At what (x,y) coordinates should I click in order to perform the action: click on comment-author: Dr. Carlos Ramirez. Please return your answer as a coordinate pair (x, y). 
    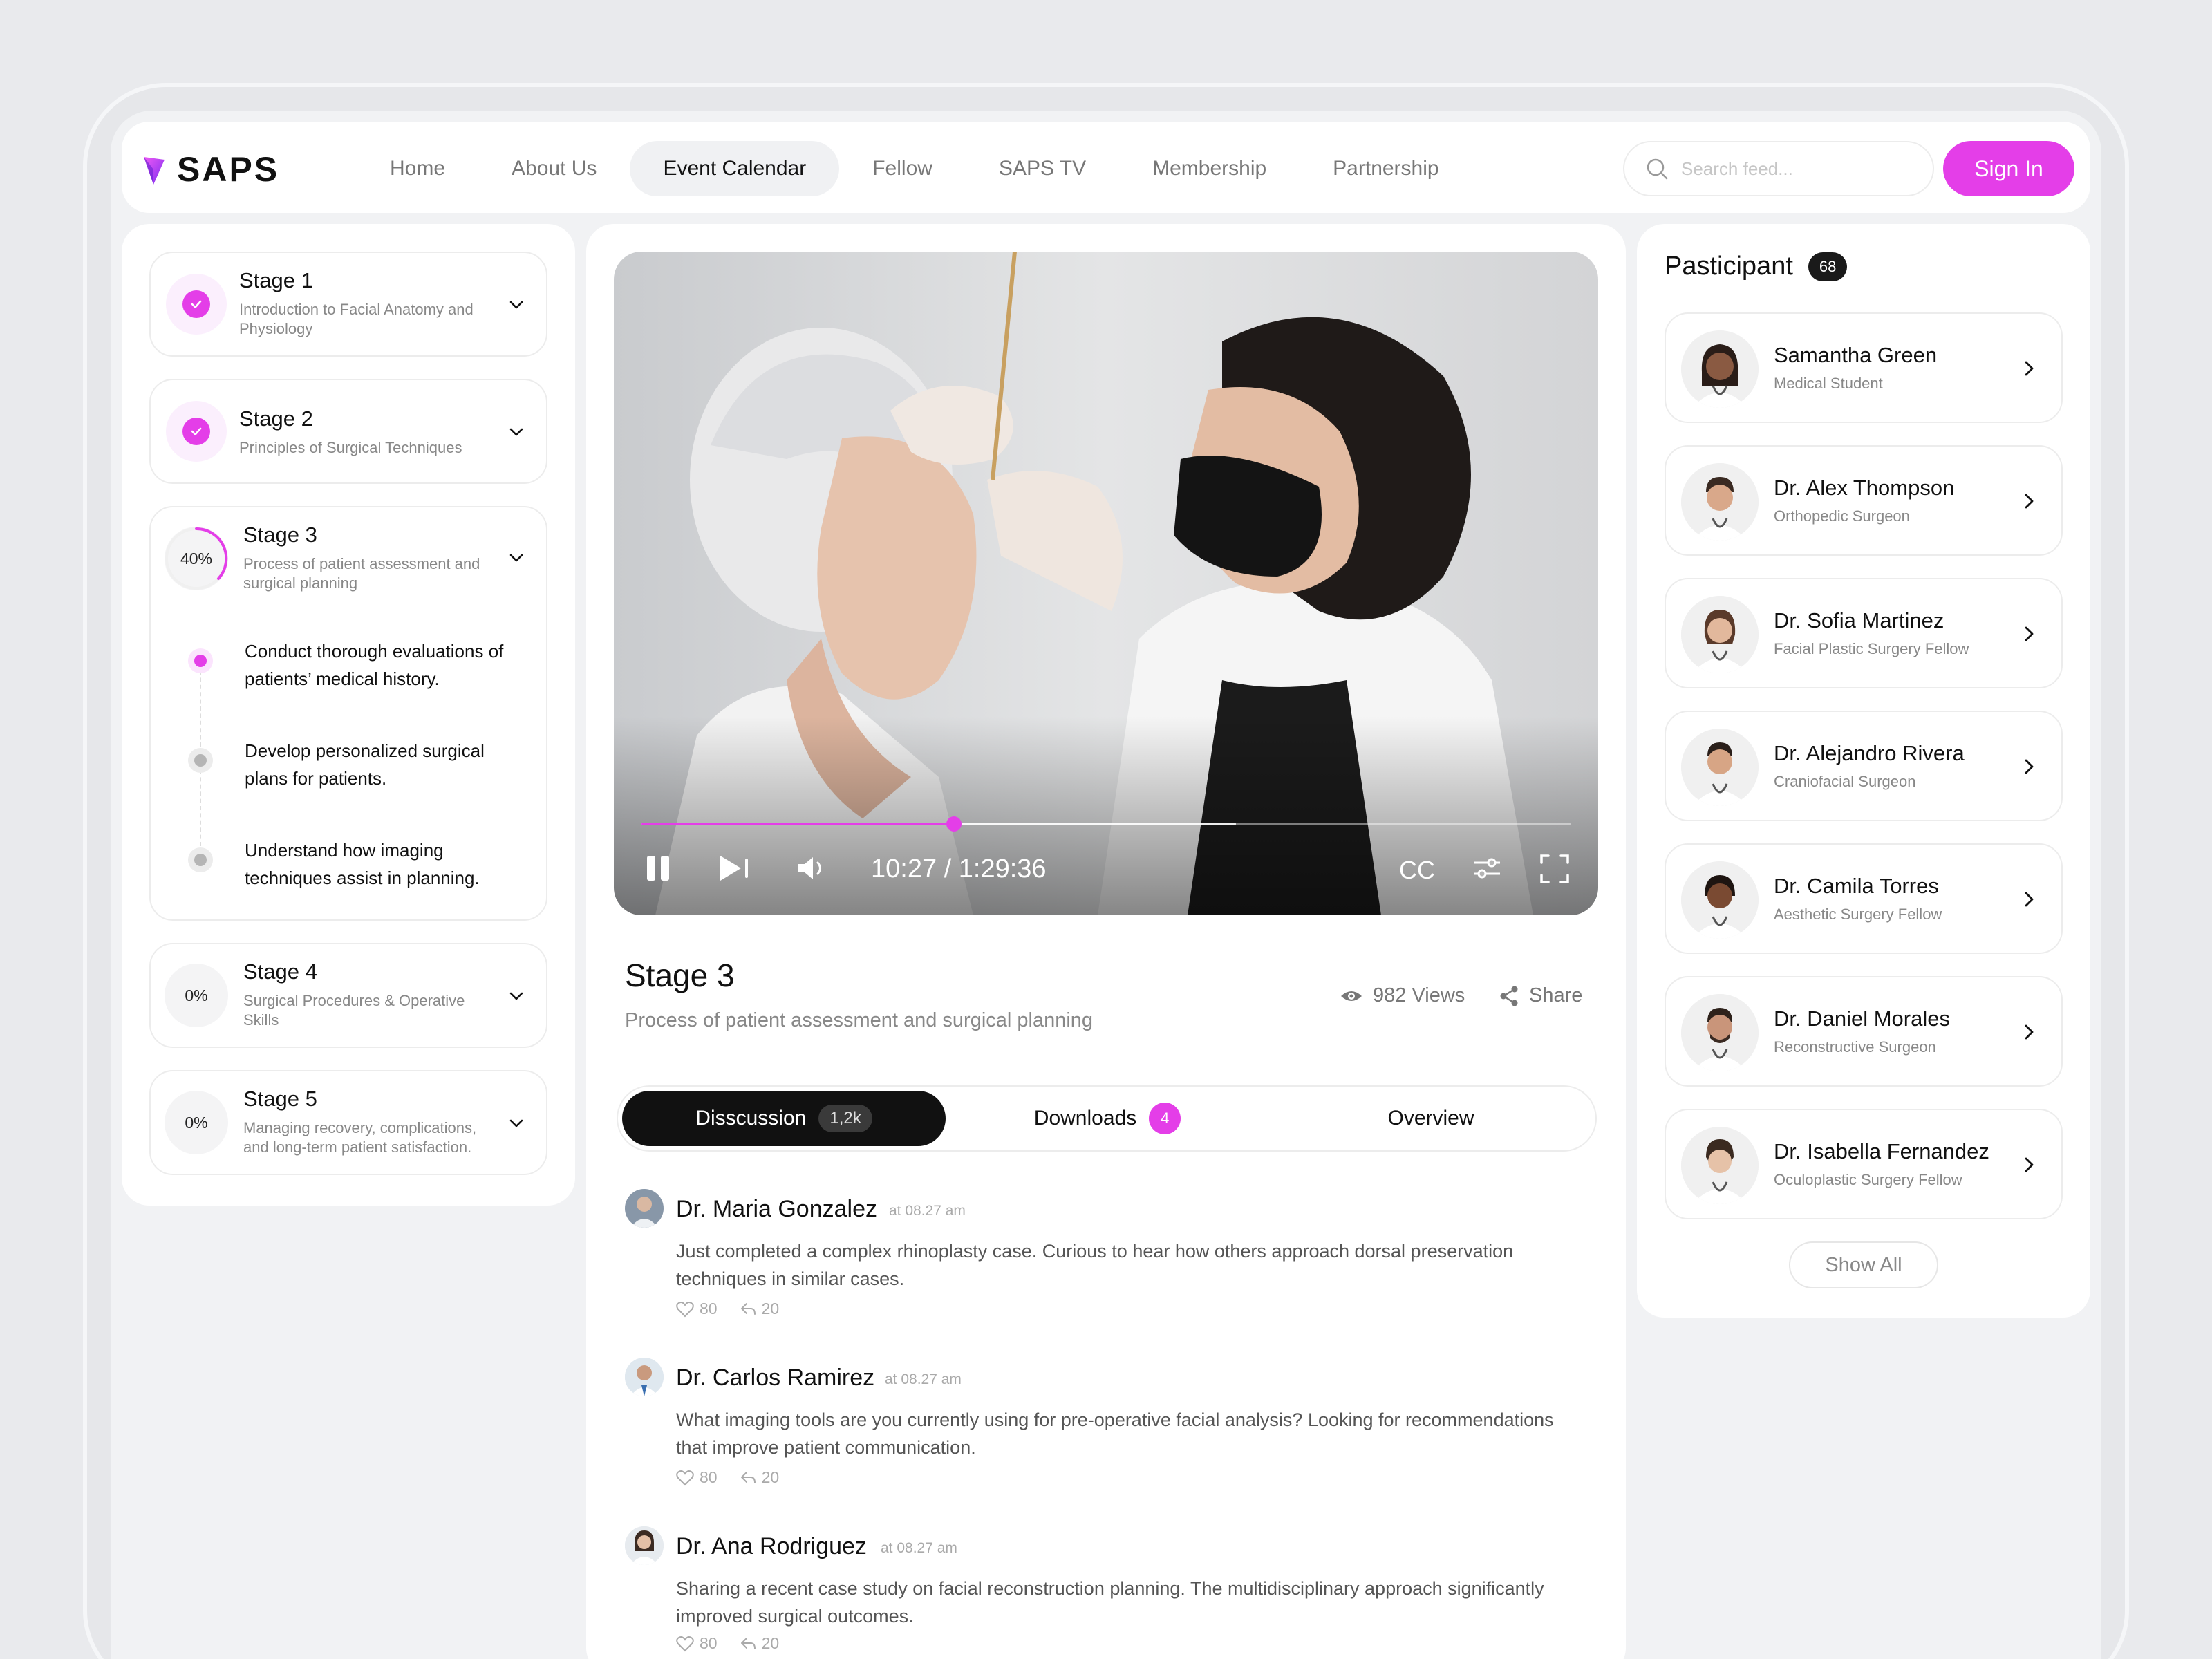
    Looking at the image, I should click on (775, 1378).